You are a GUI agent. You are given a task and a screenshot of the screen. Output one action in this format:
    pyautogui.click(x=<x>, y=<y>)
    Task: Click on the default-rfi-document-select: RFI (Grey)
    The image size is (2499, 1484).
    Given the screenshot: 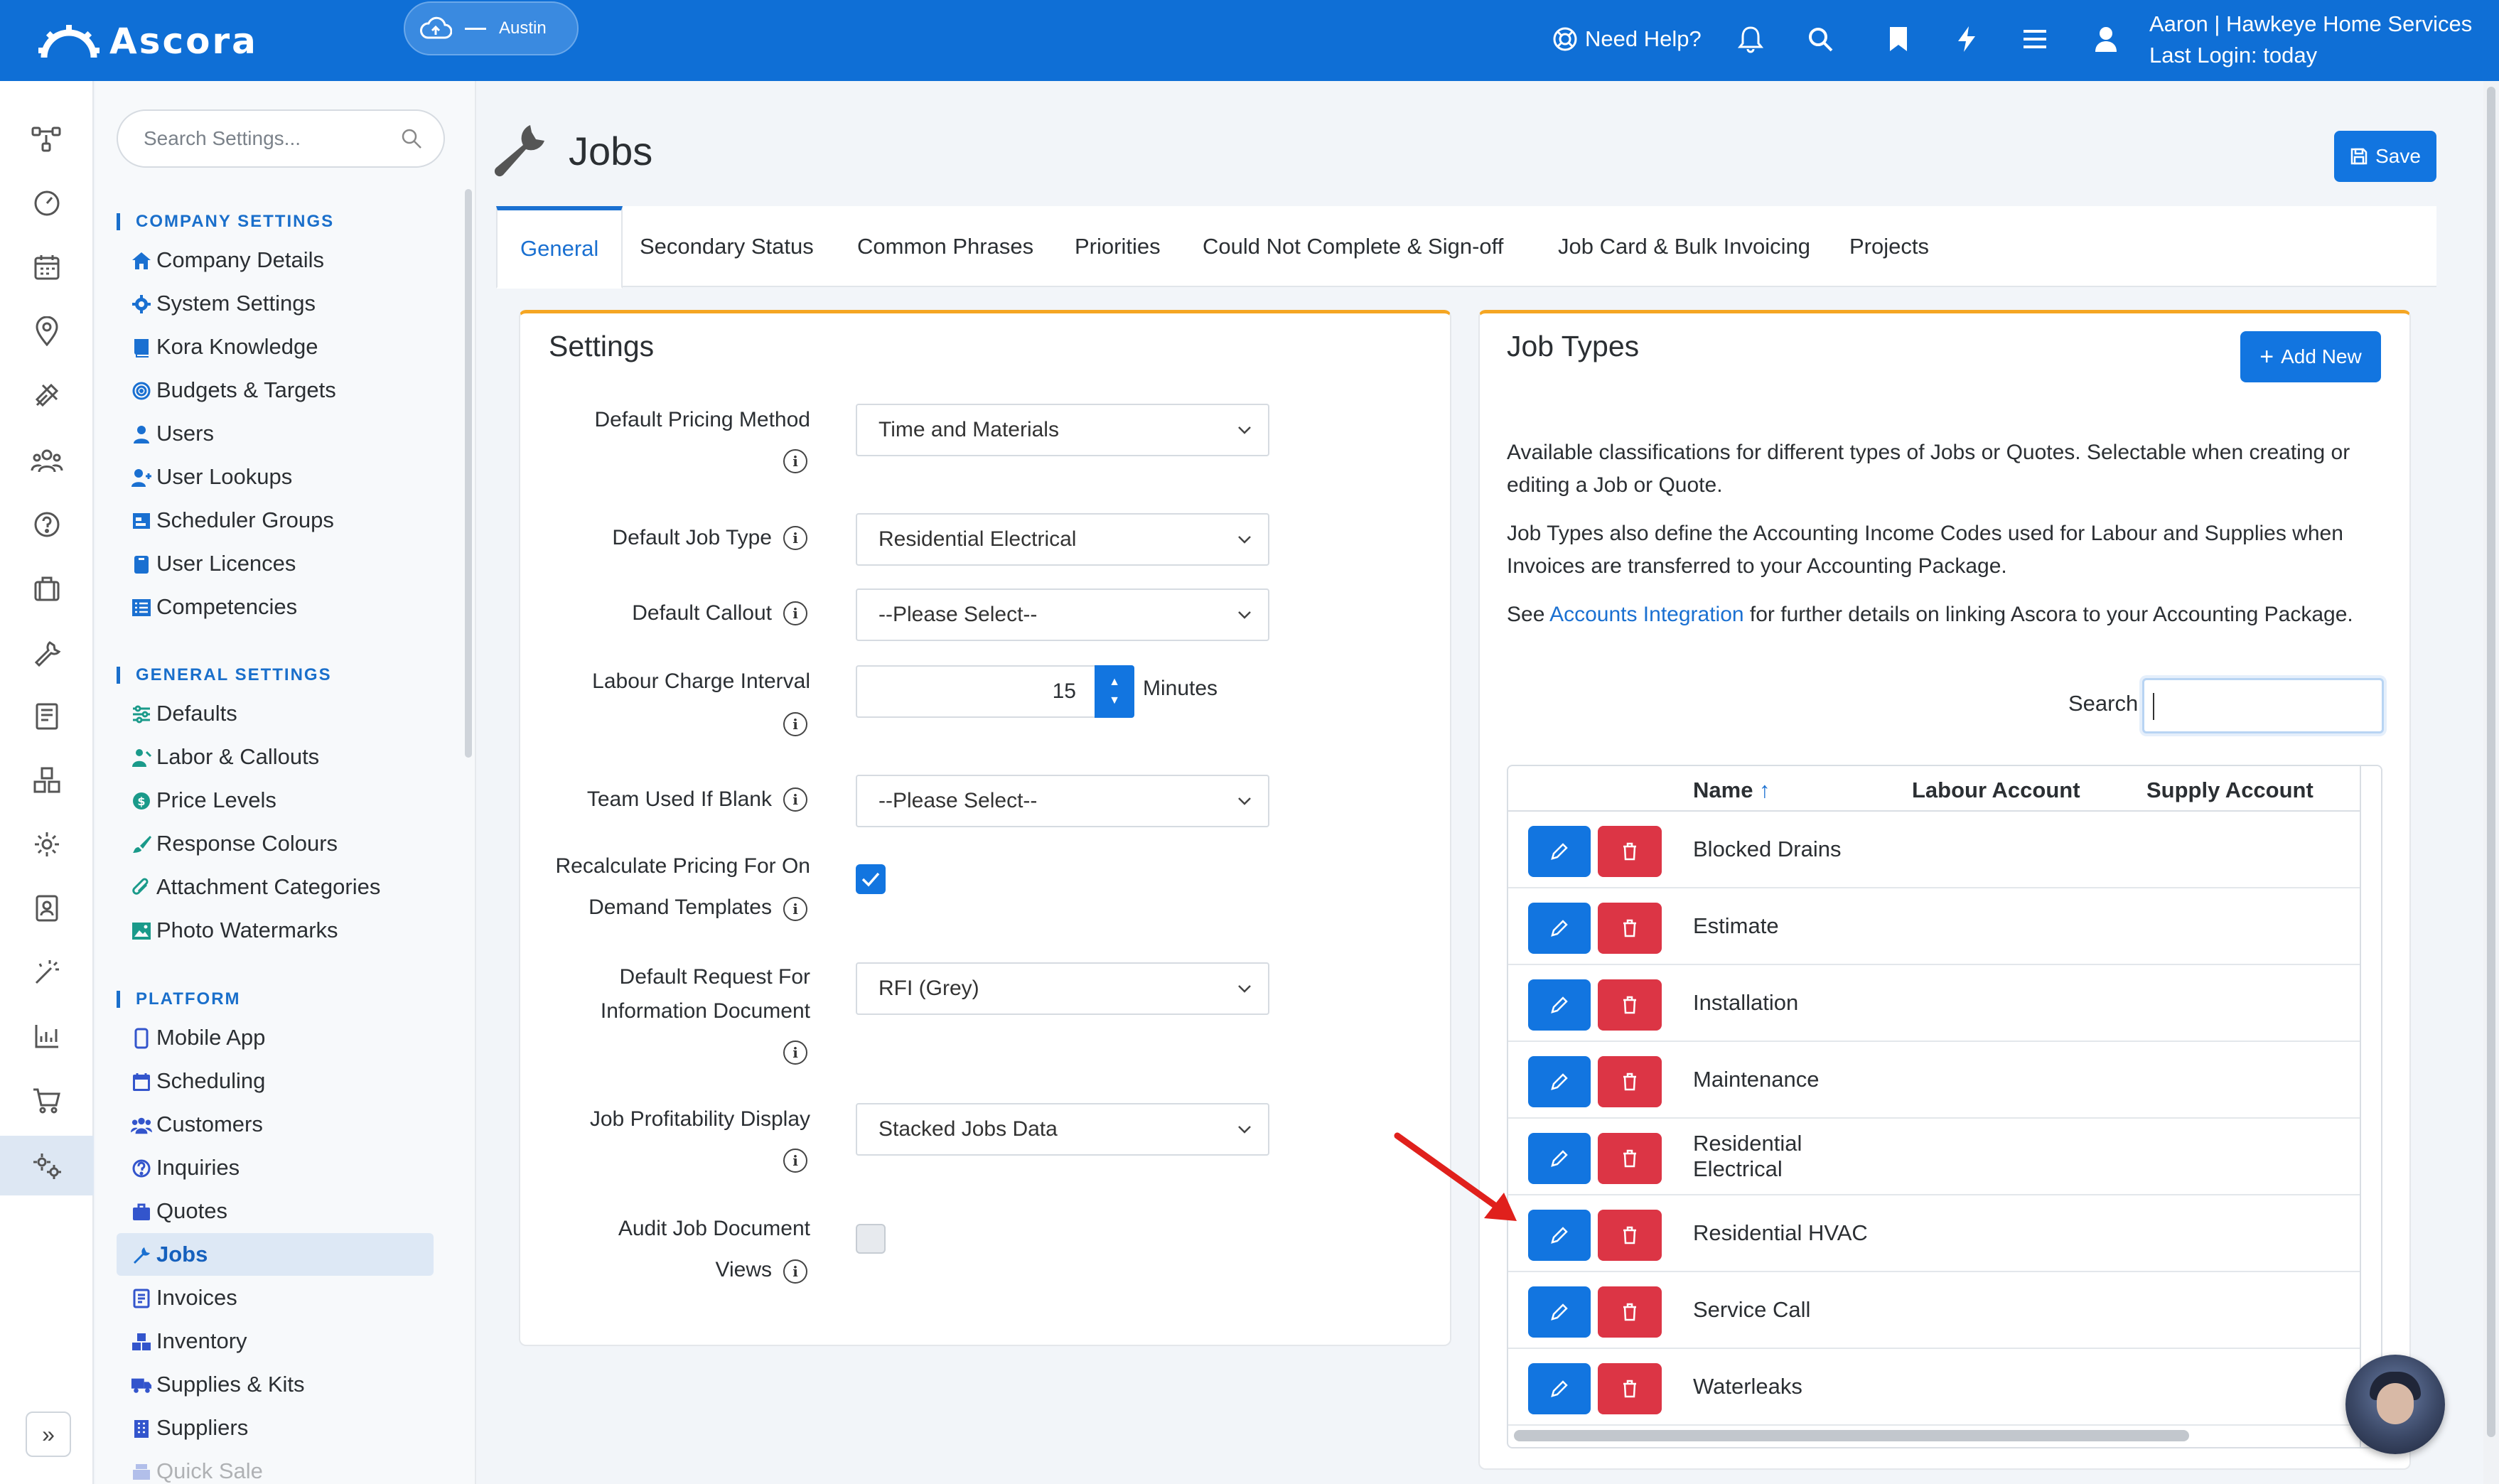 What is the action you would take?
    pyautogui.click(x=1062, y=989)
    